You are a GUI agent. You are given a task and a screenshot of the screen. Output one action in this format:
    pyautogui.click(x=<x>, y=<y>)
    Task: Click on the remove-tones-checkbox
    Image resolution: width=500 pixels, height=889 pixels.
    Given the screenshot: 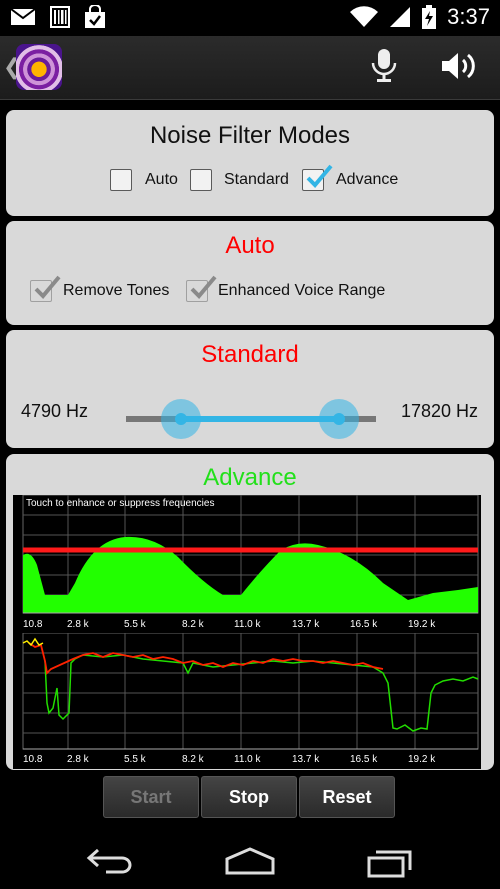 What is the action you would take?
    pyautogui.click(x=45, y=288)
    